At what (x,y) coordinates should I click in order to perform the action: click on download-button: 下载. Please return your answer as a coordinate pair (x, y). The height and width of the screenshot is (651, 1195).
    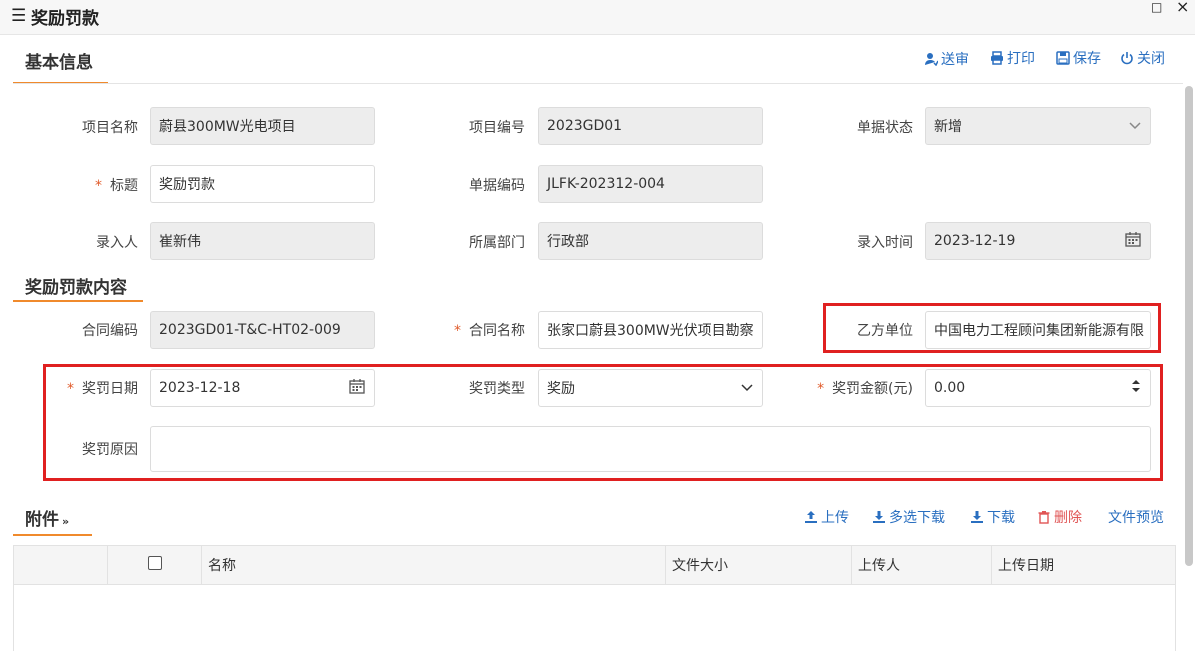
    Looking at the image, I should click on (992, 517).